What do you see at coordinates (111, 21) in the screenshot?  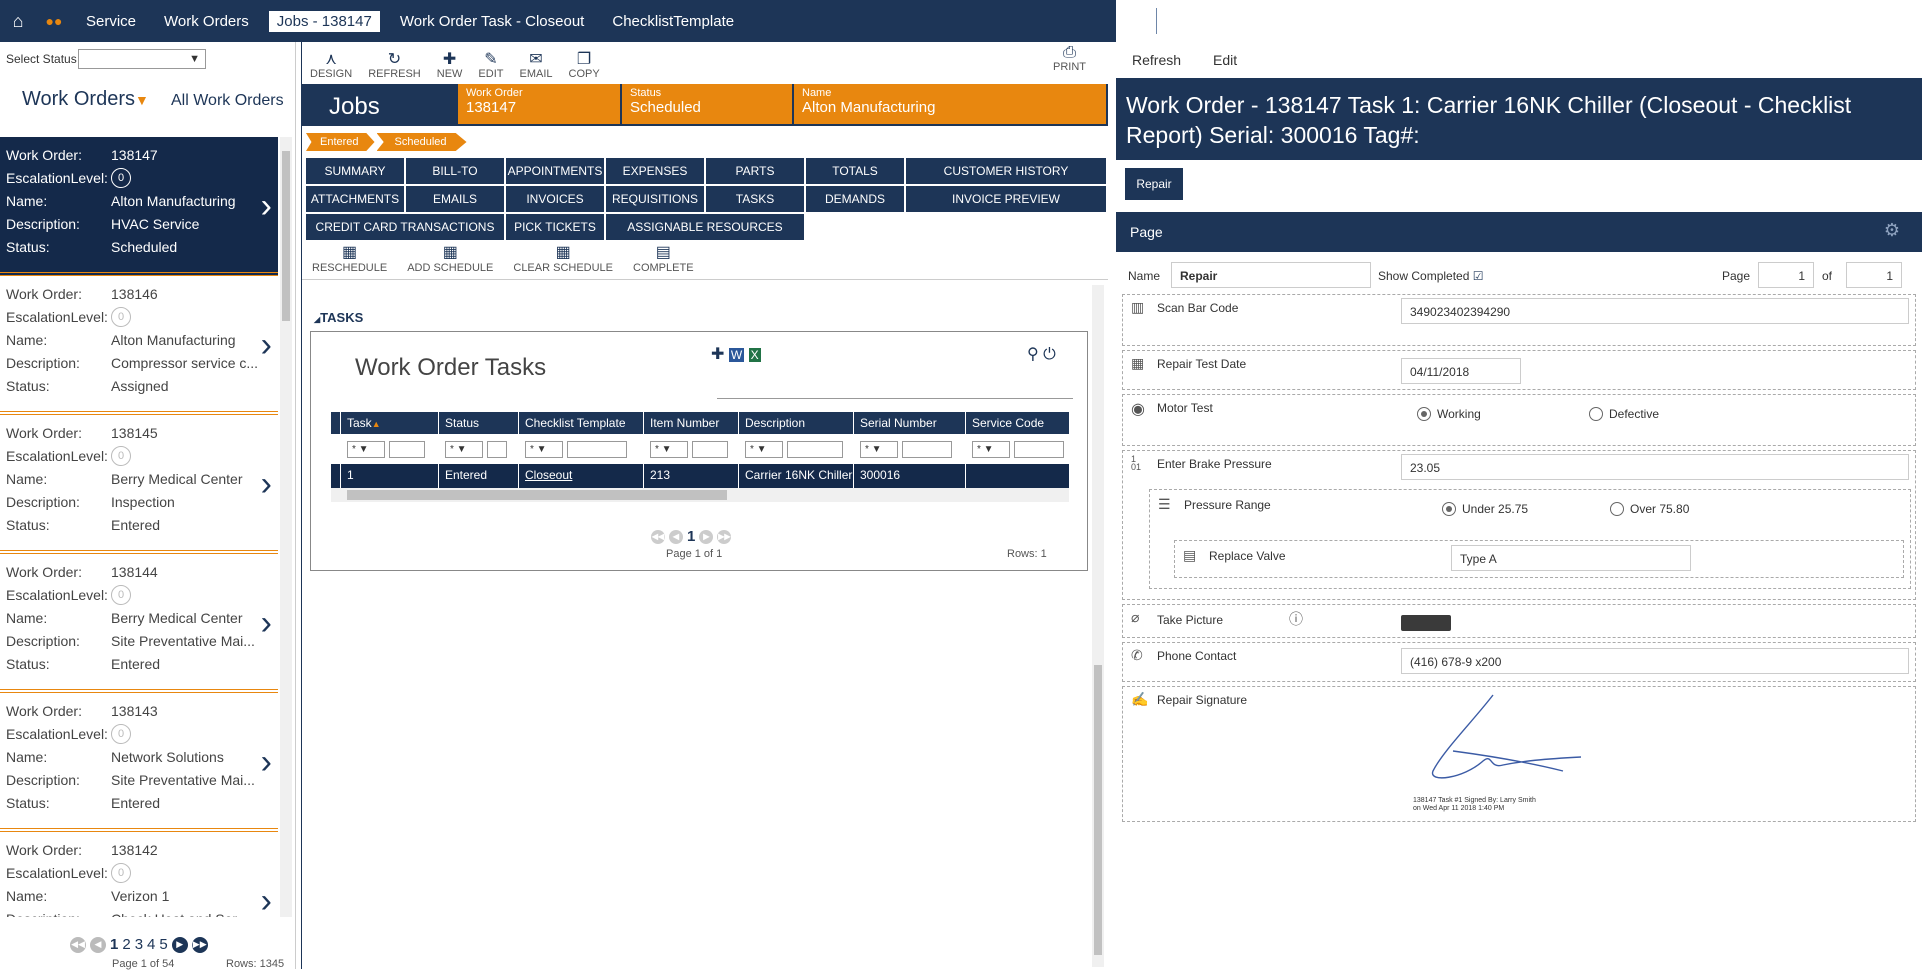 I see `tab-service: Service` at bounding box center [111, 21].